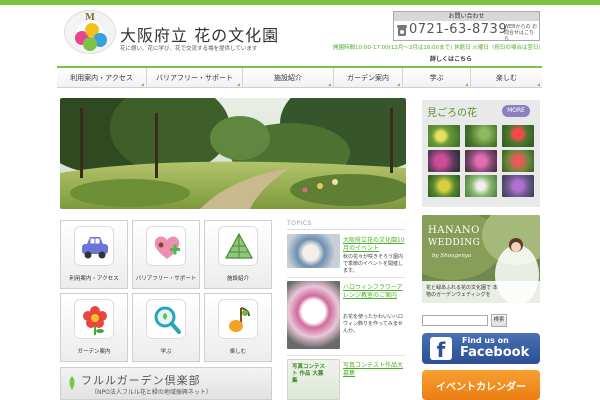 The image size is (600, 400). I want to click on wedding-caption: 花と緑あふれる花の文化園で 本物のガーデンウェディングを, so click(462, 291).